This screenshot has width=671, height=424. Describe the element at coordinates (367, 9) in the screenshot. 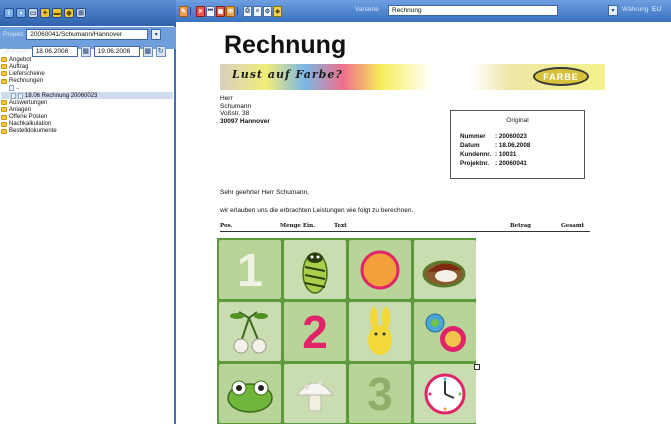

I see `variante-label: Variante` at that location.